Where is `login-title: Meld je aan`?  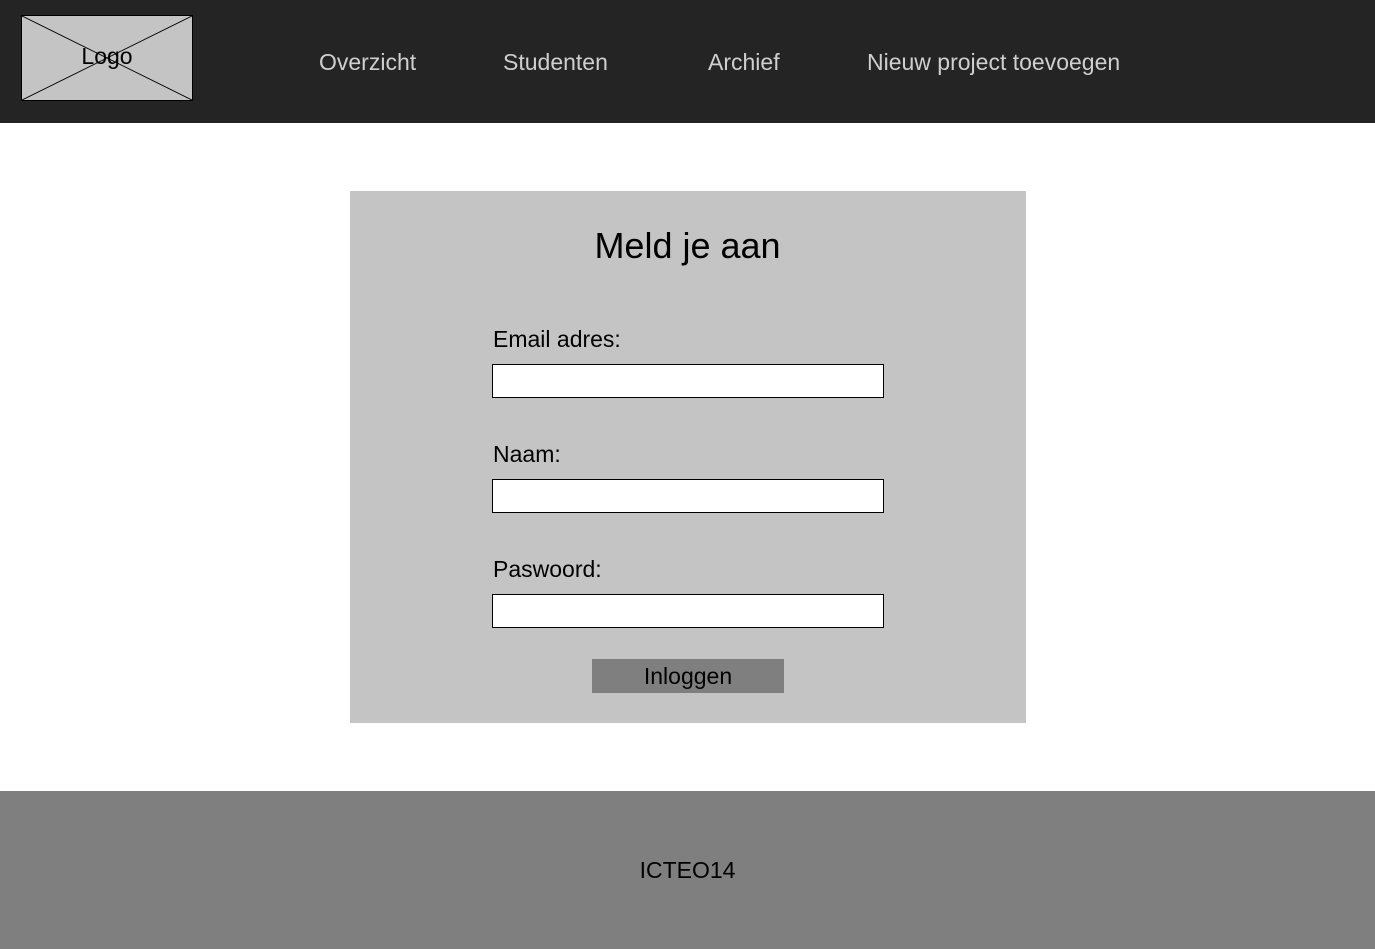
login-title: Meld je aan is located at coordinates (687, 245).